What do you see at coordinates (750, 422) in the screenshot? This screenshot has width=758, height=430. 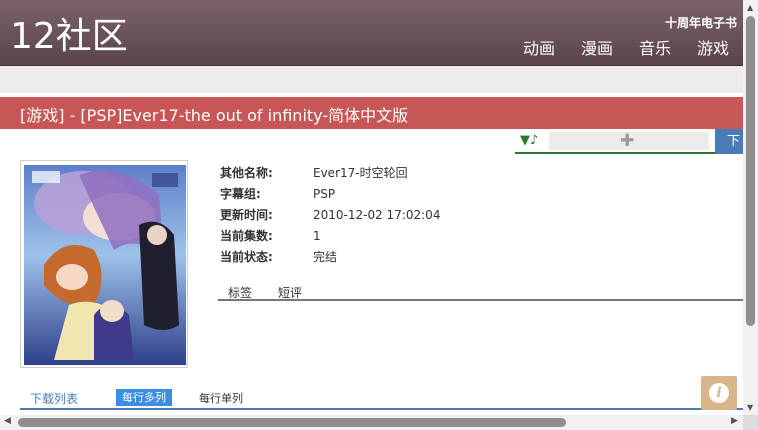 I see `scrollbar-corner` at bounding box center [750, 422].